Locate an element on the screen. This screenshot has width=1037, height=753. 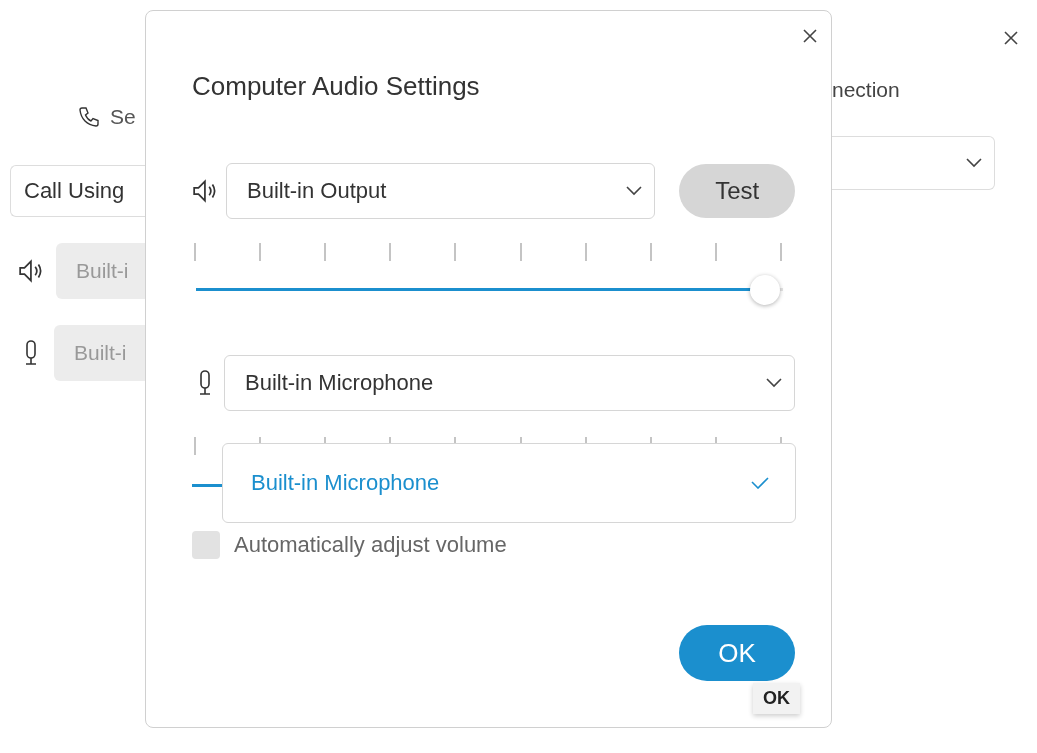
checkbox-label: Automatically adjust volume is located at coordinates (370, 545).